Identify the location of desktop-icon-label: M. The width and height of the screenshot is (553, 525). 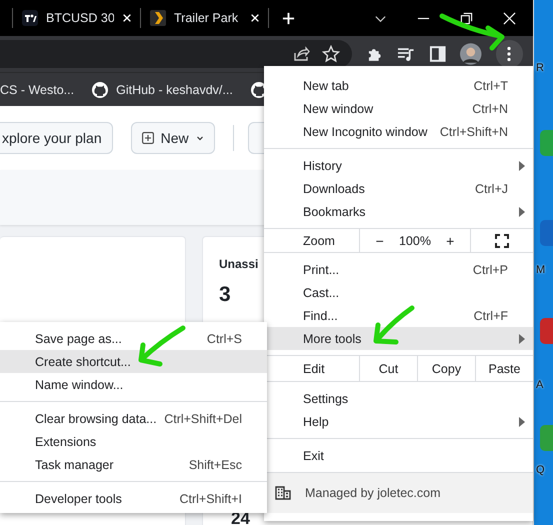
(541, 270).